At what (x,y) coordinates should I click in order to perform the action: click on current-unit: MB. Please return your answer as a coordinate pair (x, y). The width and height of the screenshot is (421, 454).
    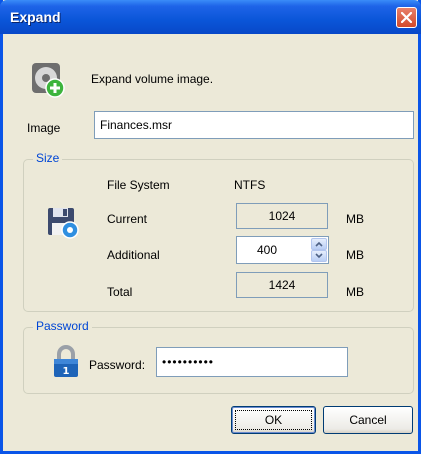
    Looking at the image, I should click on (355, 219).